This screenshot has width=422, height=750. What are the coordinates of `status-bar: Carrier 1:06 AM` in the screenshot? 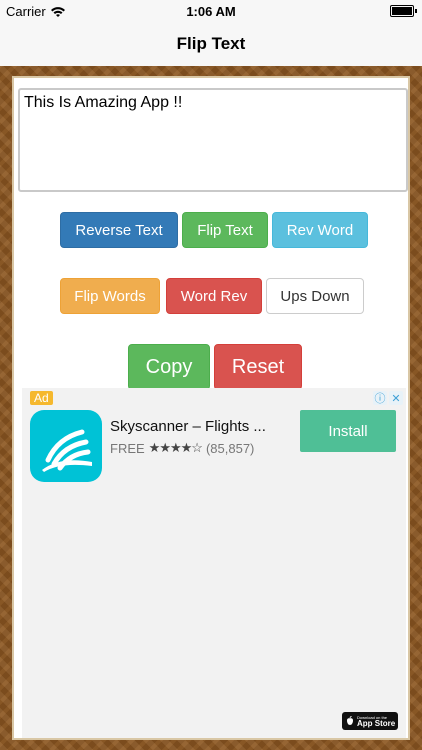 It's located at (211, 11).